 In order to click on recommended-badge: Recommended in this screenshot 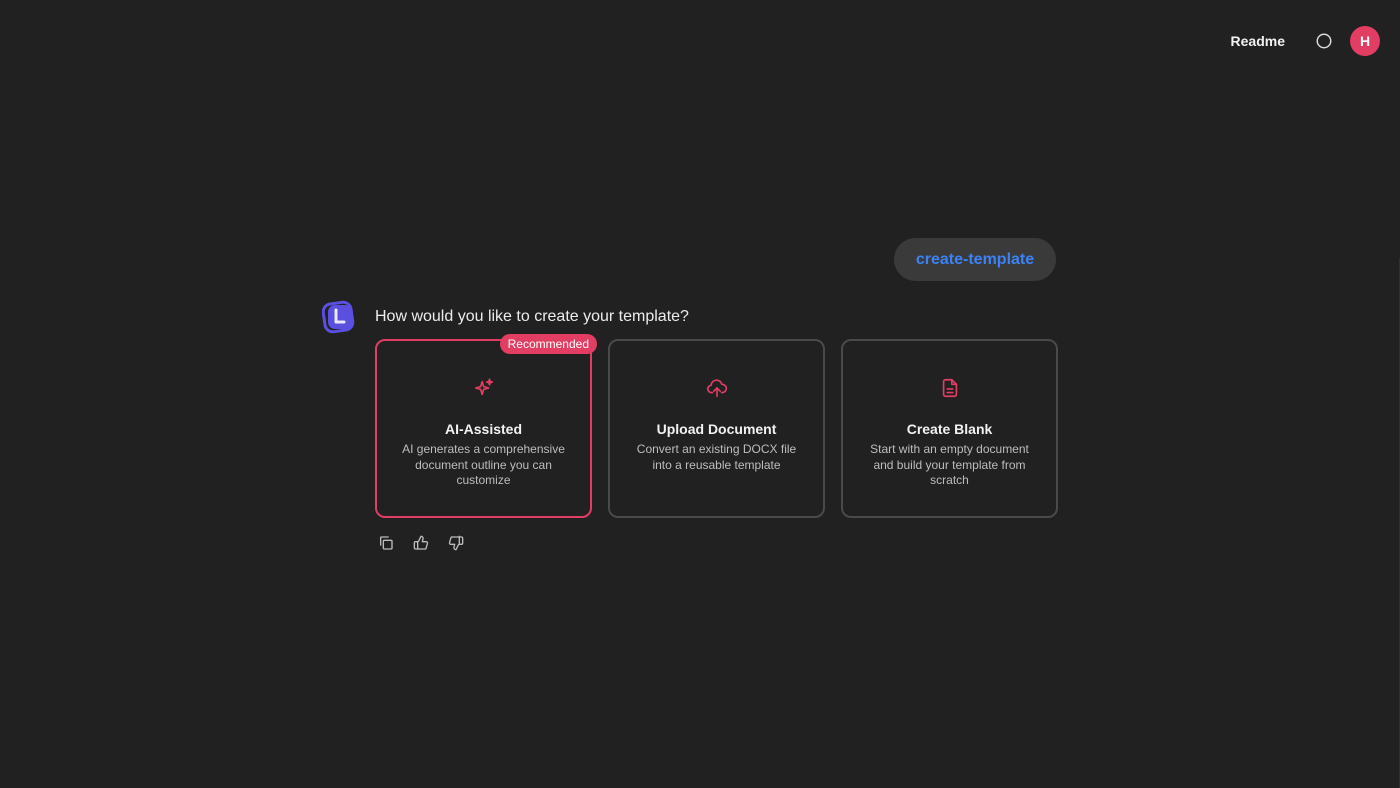, I will do `click(548, 344)`.